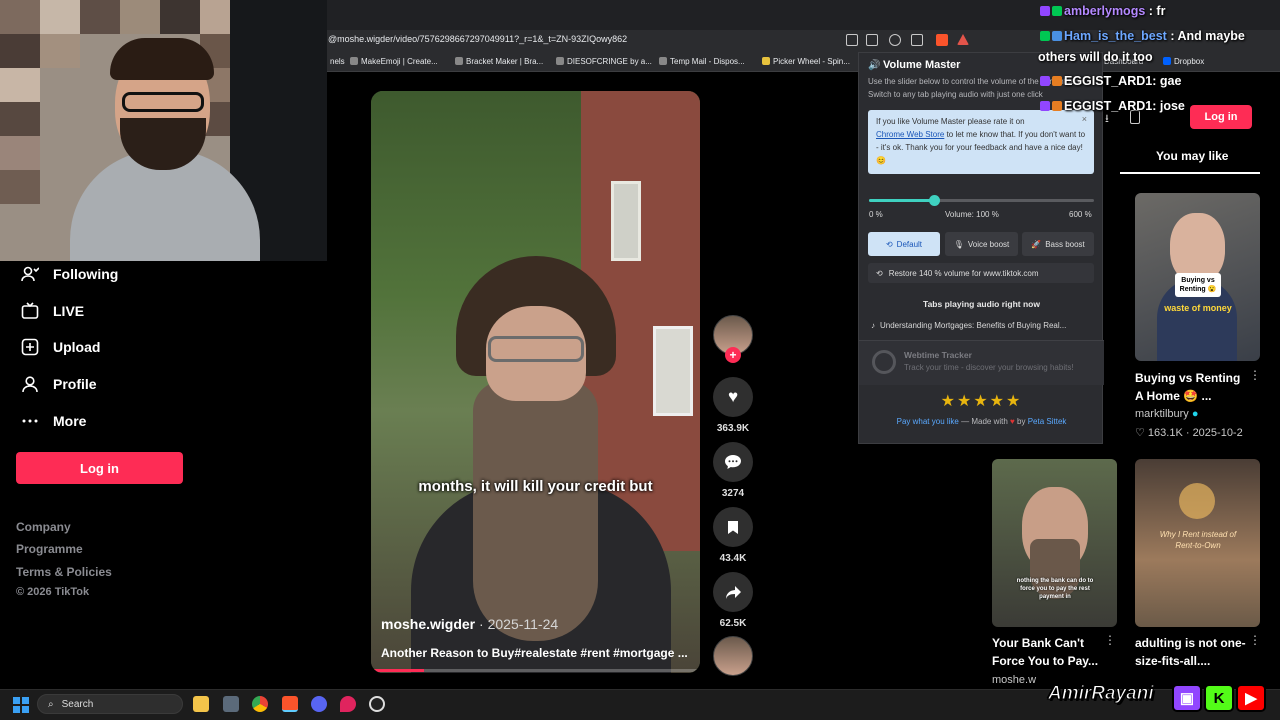  What do you see at coordinates (981, 273) in the screenshot?
I see `restore-volume-button: ⟲ Restore 140 % volume for www.tiktok.com` at bounding box center [981, 273].